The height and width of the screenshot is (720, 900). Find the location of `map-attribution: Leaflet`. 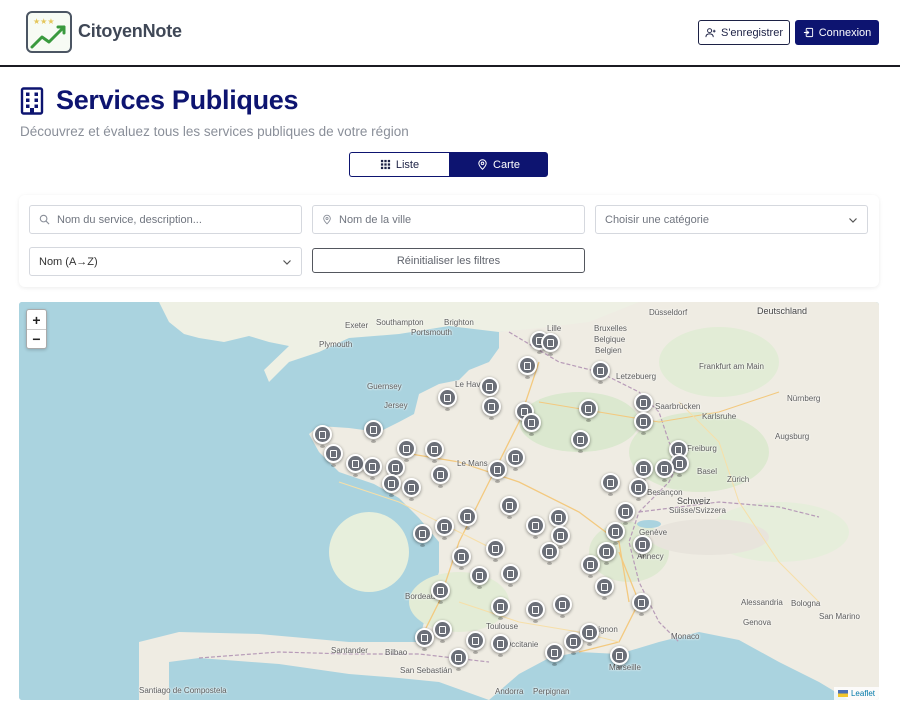

map-attribution: Leaflet is located at coordinates (856, 693).